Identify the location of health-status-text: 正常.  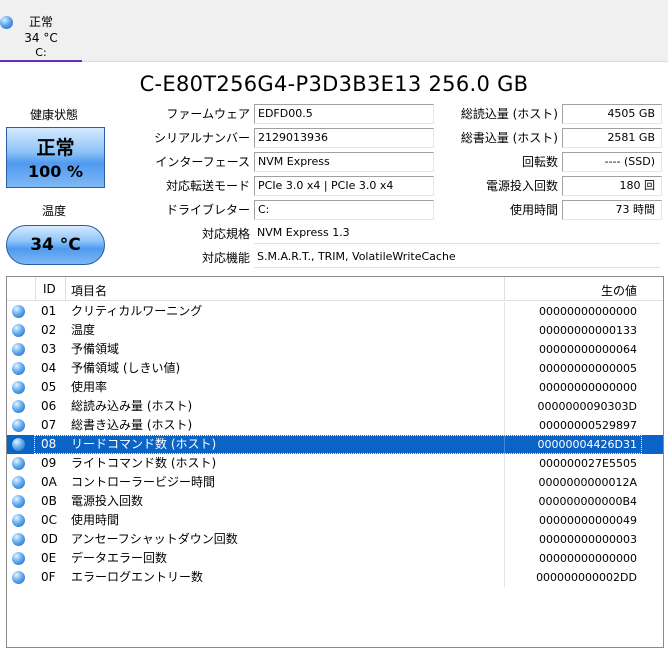
(55, 148).